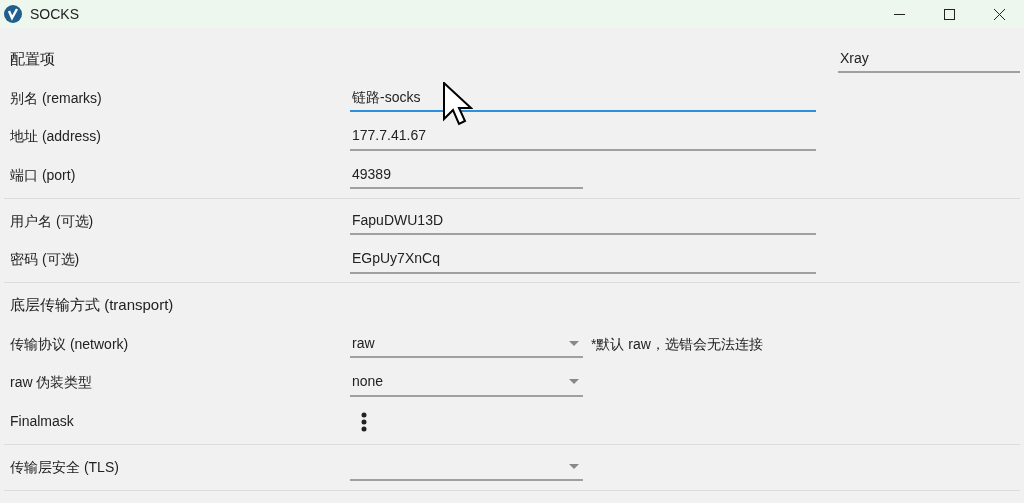 This screenshot has height=503, width=1024. What do you see at coordinates (51, 383) in the screenshot?
I see `field-label: raw 伪装类型` at bounding box center [51, 383].